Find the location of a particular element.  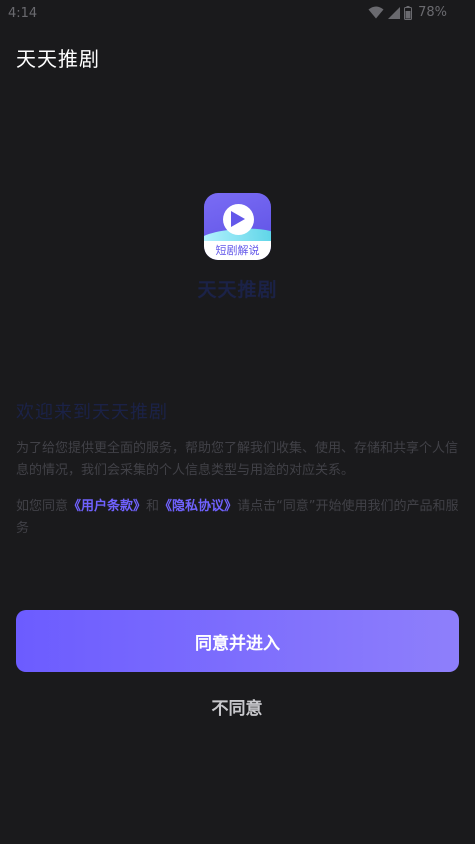

logo-label: 短剧解说 is located at coordinates (237, 250).